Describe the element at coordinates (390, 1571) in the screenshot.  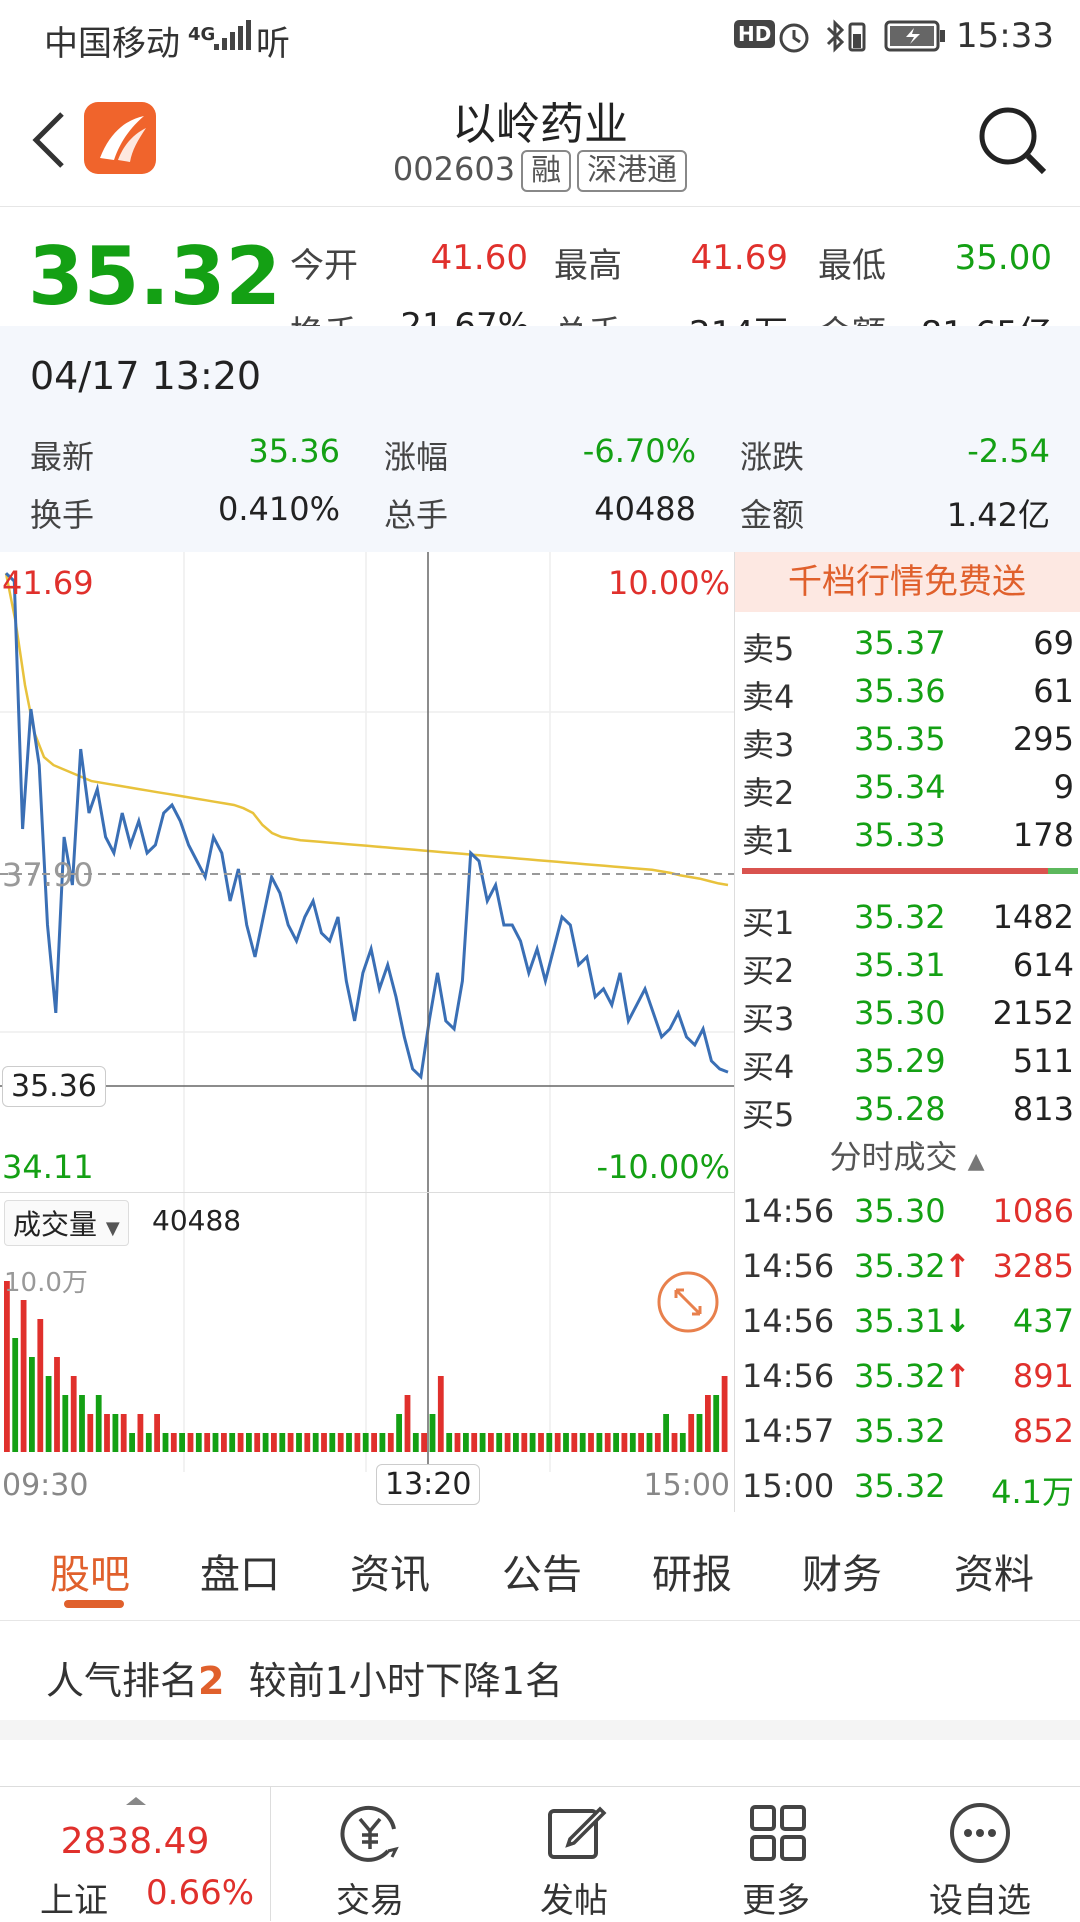
I see `tab-news: 资讯` at that location.